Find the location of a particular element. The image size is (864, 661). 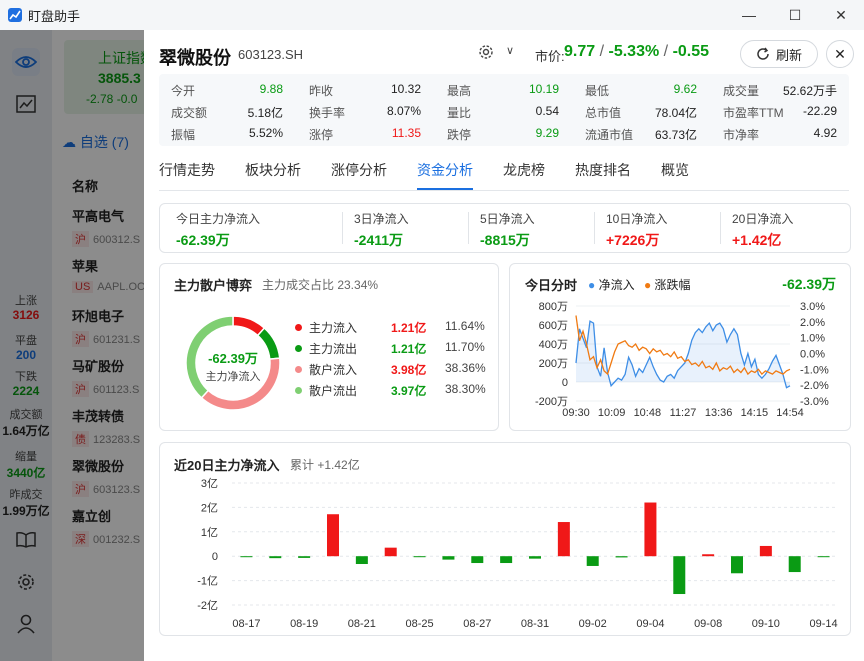

net-flow-value: -8815万 is located at coordinates (505, 240).